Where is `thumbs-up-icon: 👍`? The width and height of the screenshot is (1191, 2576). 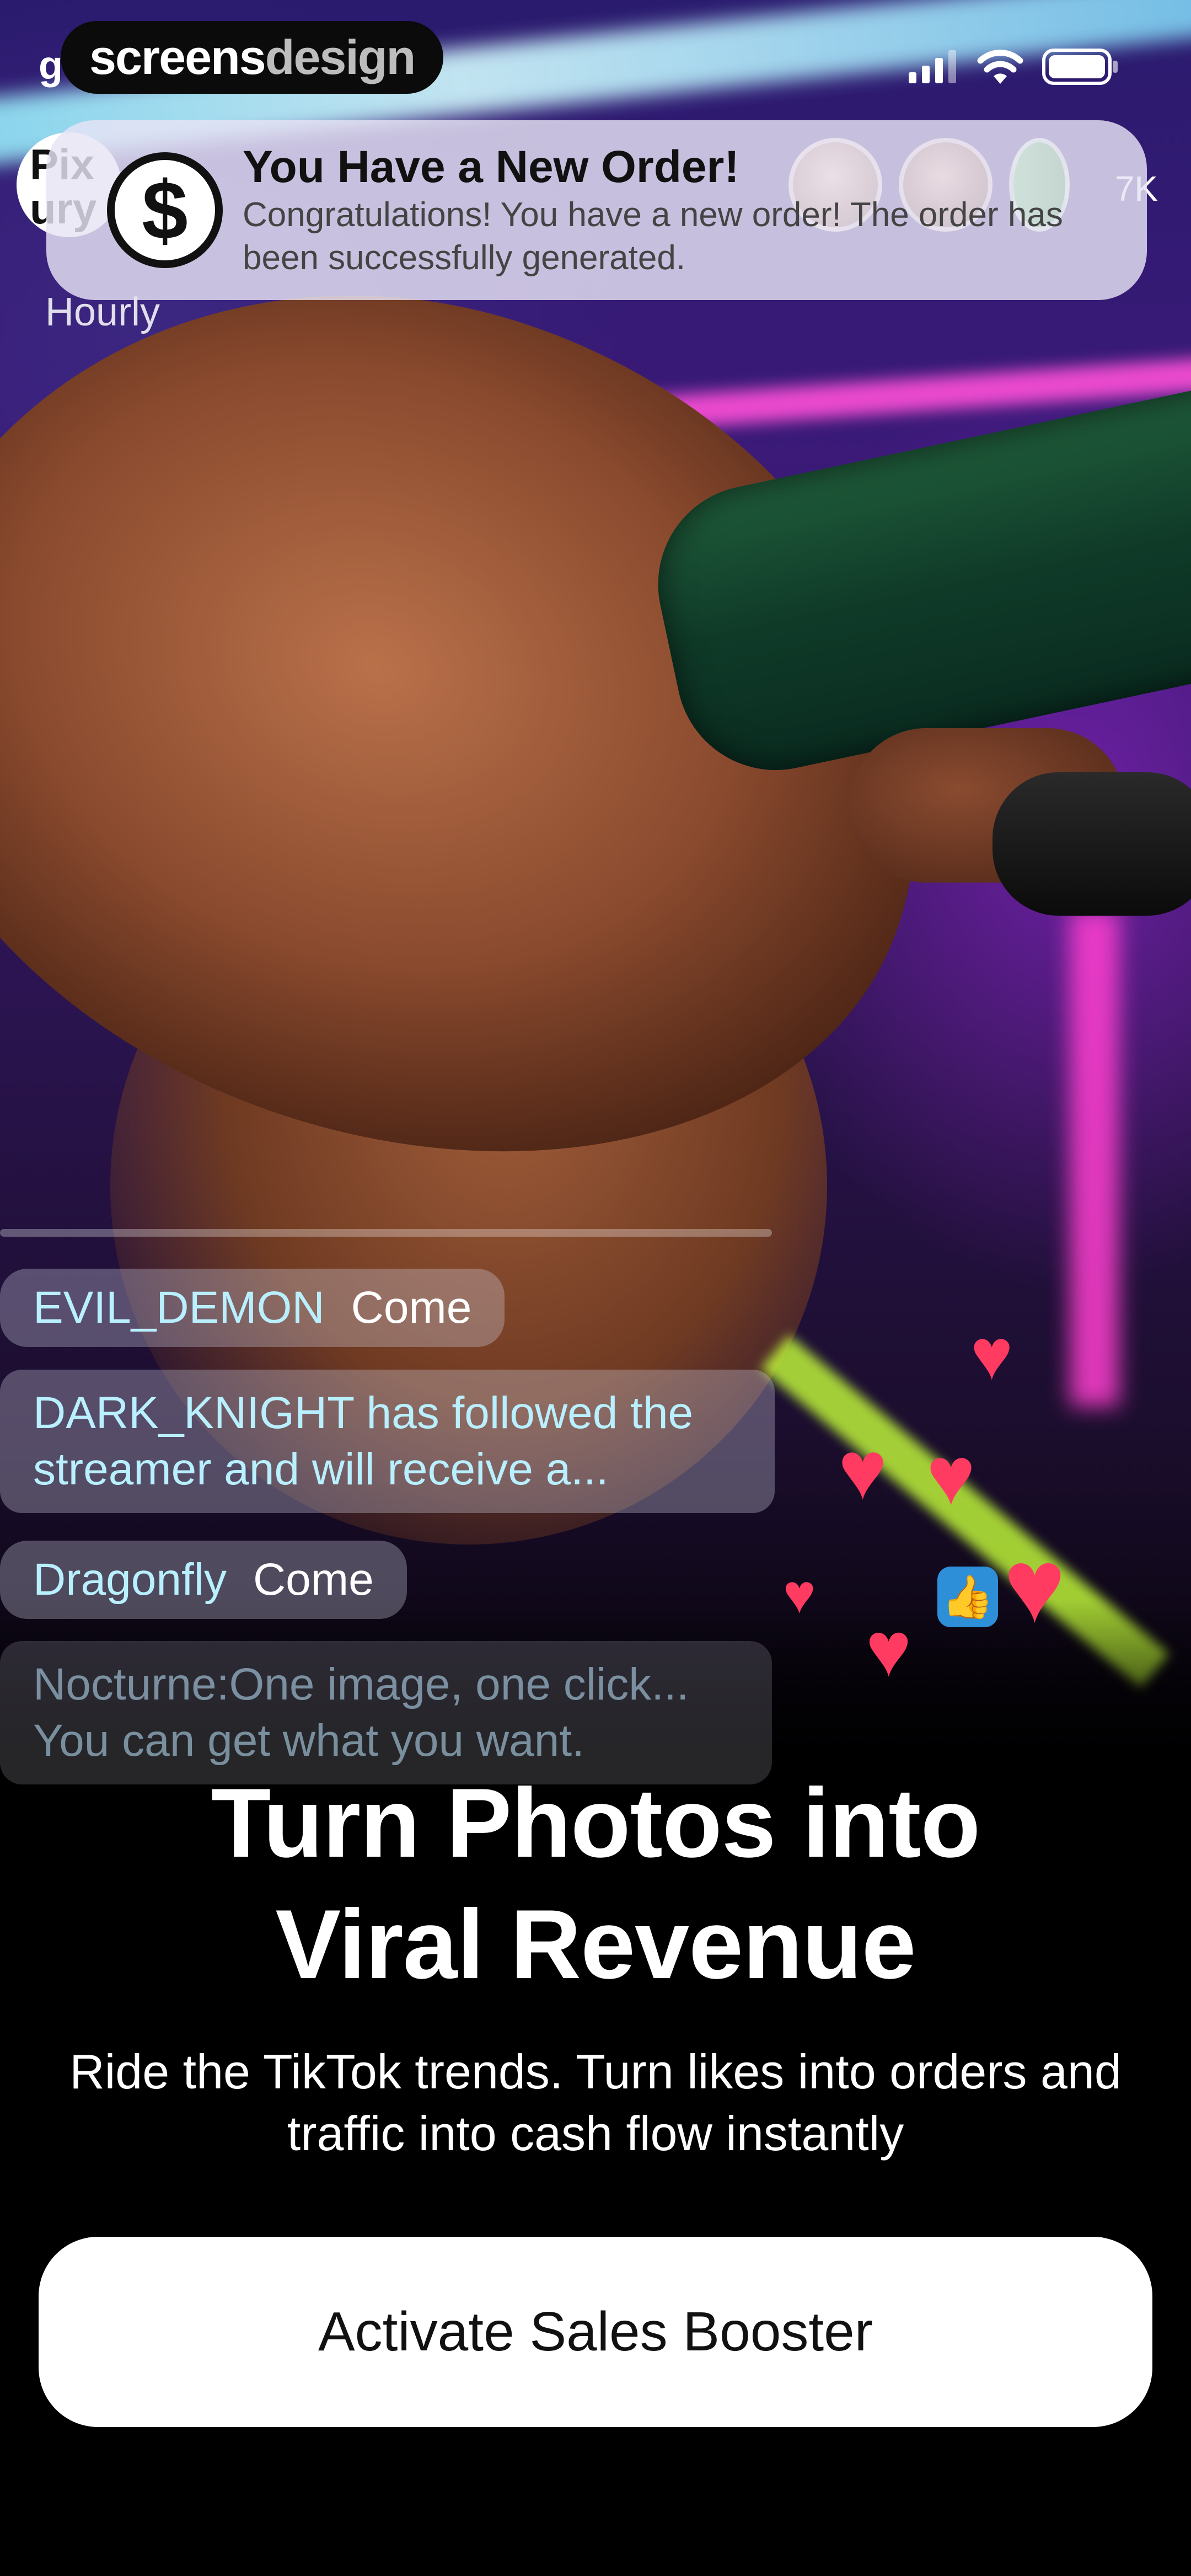 thumbs-up-icon: 👍 is located at coordinates (967, 1597).